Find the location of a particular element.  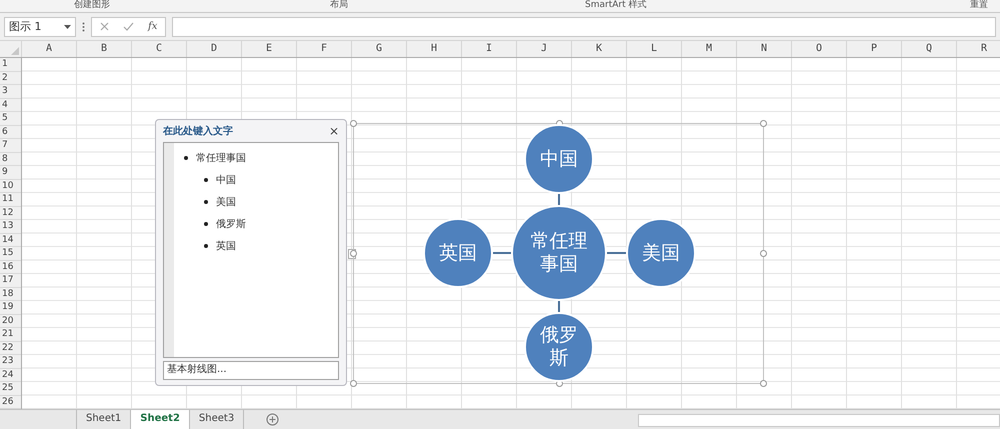

column-header: P is located at coordinates (874, 49).